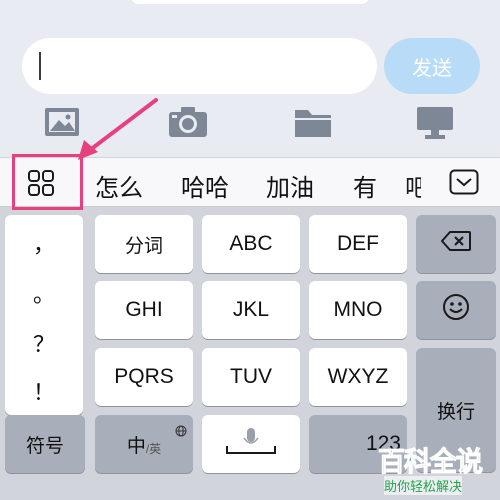 This screenshot has width=500, height=500. Describe the element at coordinates (290, 185) in the screenshot. I see `candidate-word: 加油` at that location.